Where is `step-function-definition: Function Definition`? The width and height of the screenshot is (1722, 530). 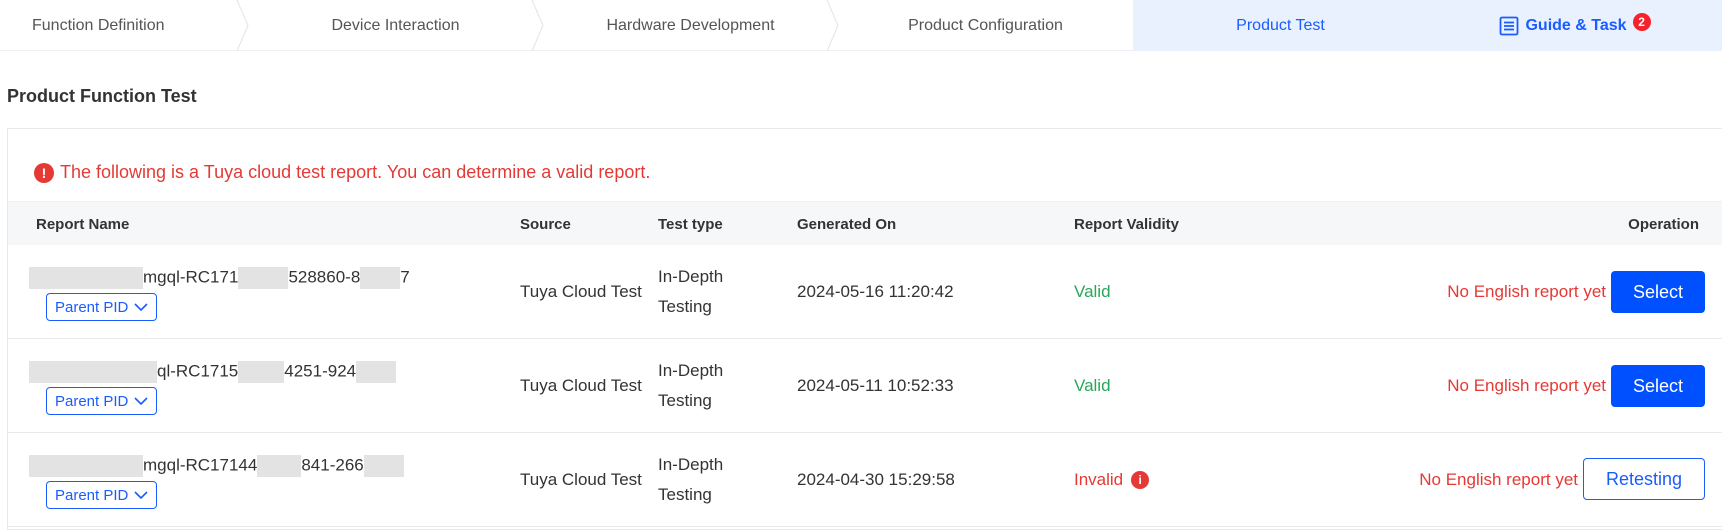 step-function-definition: Function Definition is located at coordinates (124, 25).